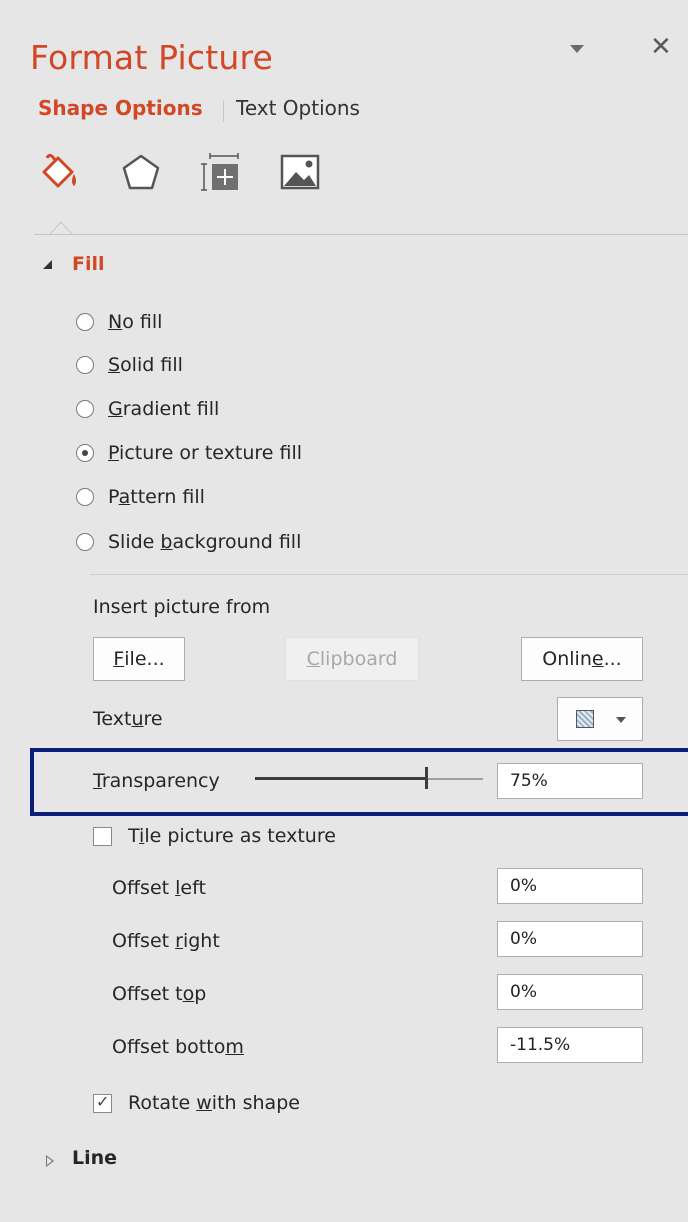  Describe the element at coordinates (188, 542) in the screenshot. I see `radio-slide-background-fill: Slide background fill` at that location.